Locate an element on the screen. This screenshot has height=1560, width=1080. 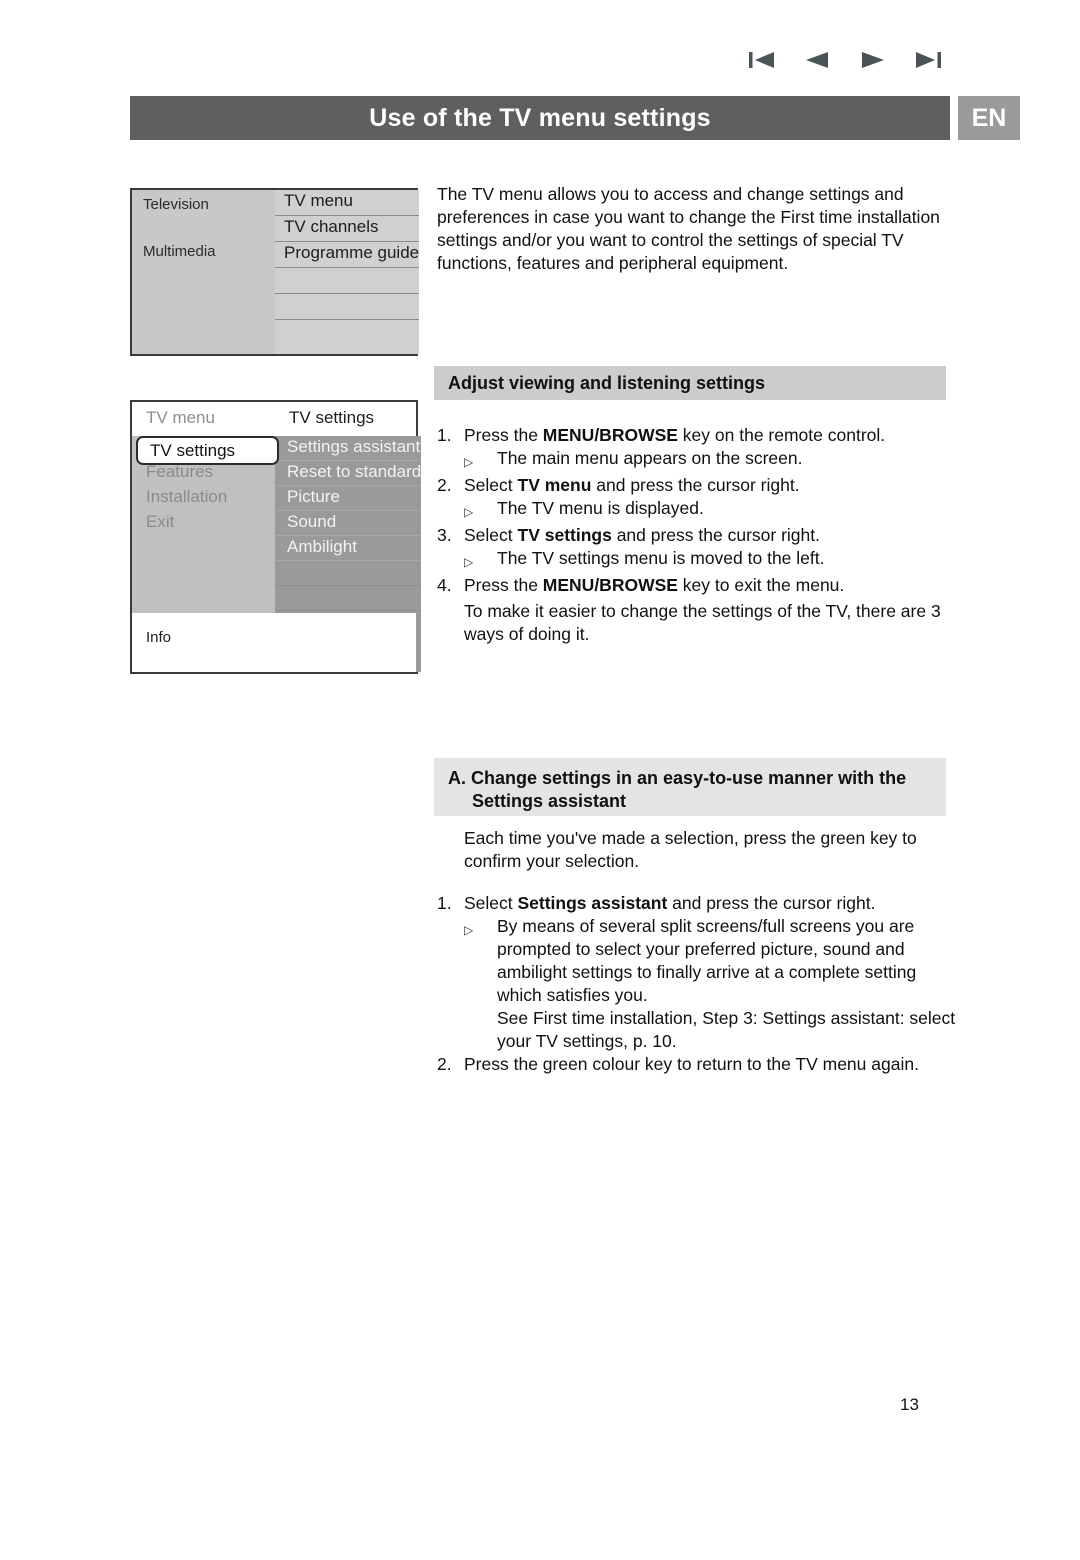
step-number: 4. is located at coordinates (444, 585).